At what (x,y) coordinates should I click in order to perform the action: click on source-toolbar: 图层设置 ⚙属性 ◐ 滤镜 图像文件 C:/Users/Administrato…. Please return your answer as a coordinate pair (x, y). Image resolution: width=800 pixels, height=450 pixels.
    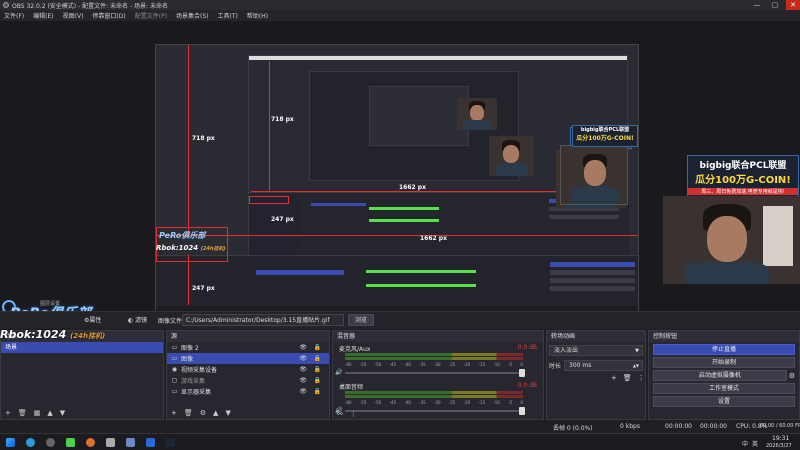
    Looking at the image, I should click on (400, 315).